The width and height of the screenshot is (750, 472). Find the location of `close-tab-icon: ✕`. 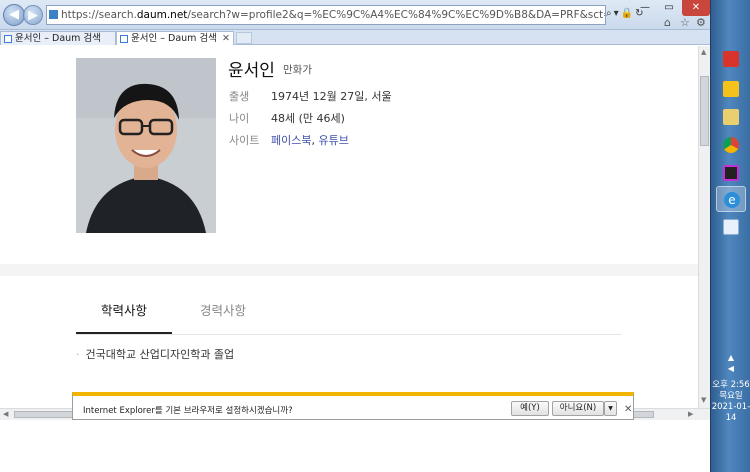

close-tab-icon: ✕ is located at coordinates (226, 38).